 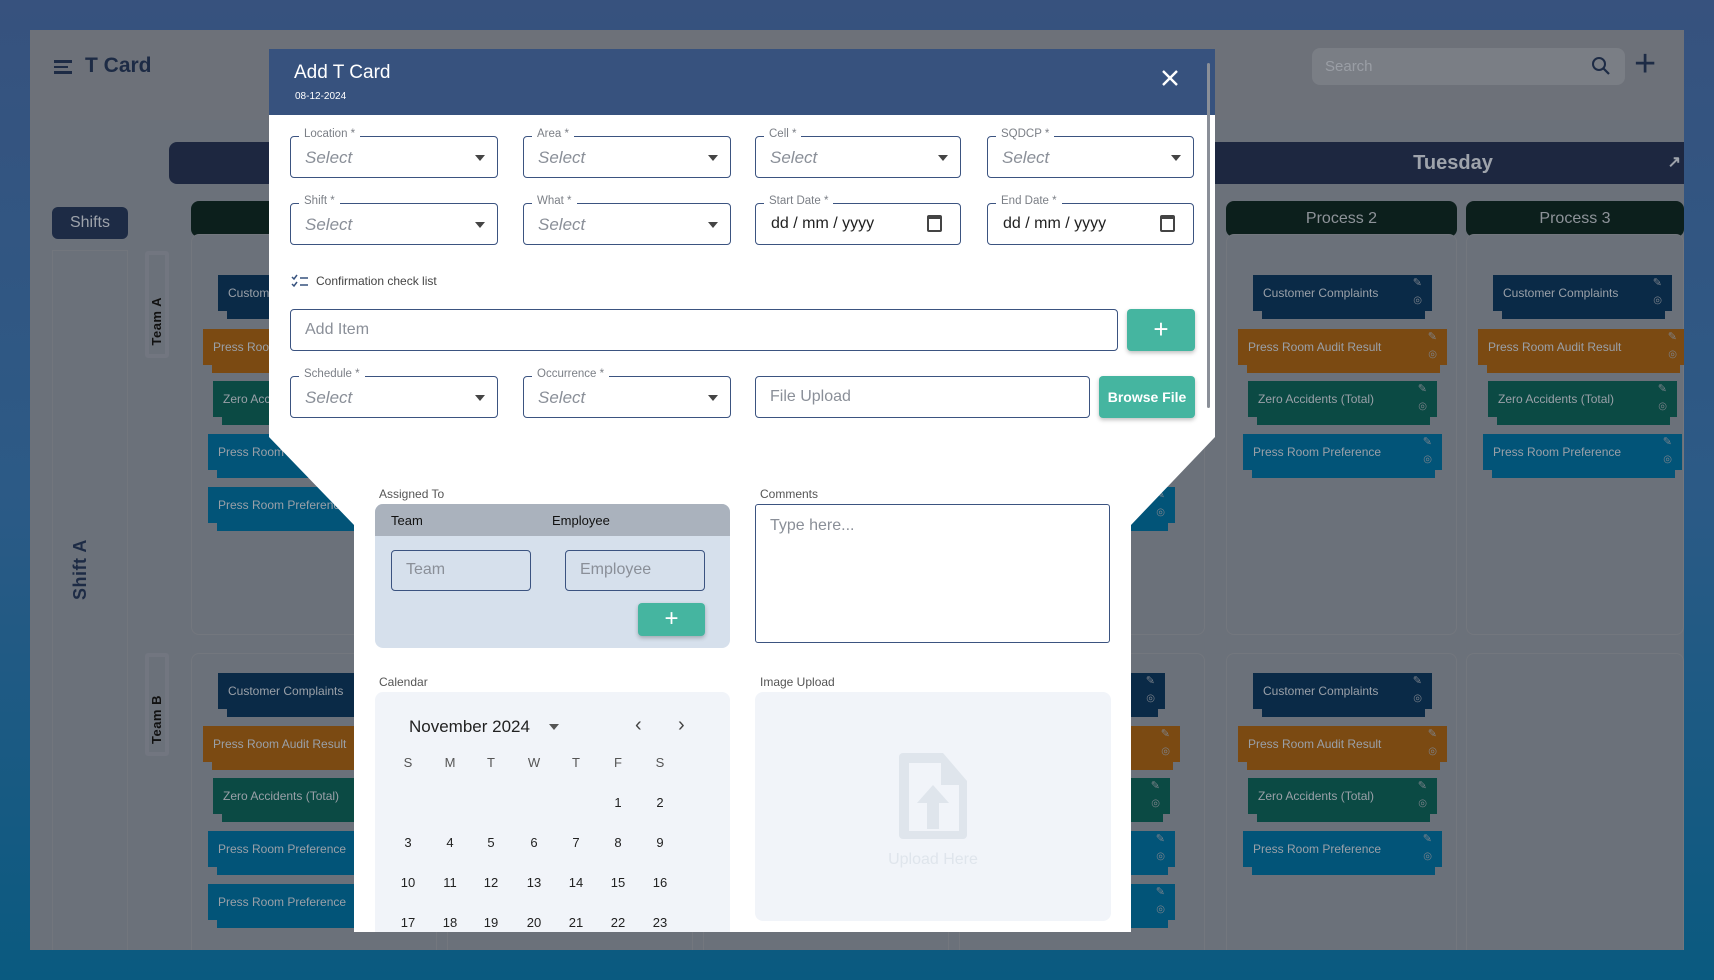 What do you see at coordinates (618, 802) in the screenshot?
I see `calendar-day: 1` at bounding box center [618, 802].